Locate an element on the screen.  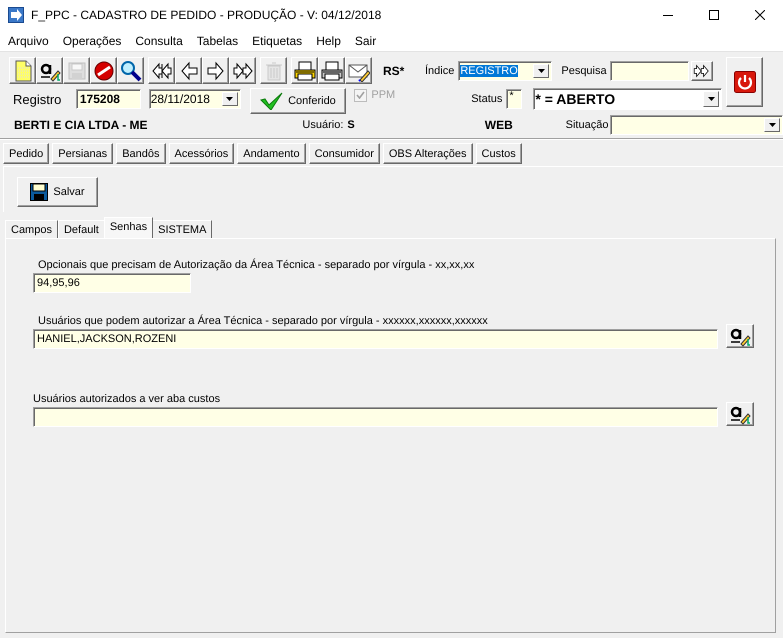
search-label: Pesquisa is located at coordinates (584, 70).